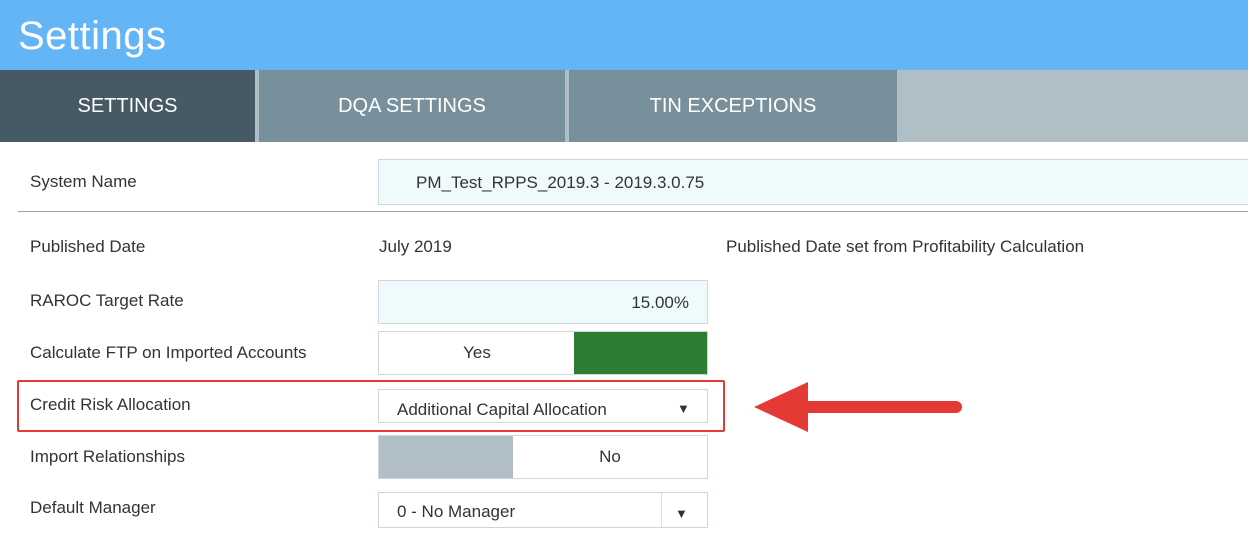 The height and width of the screenshot is (559, 1248). Describe the element at coordinates (168, 352) in the screenshot. I see `calc-ftp-label: Calculate FTP on Imported Accounts` at that location.